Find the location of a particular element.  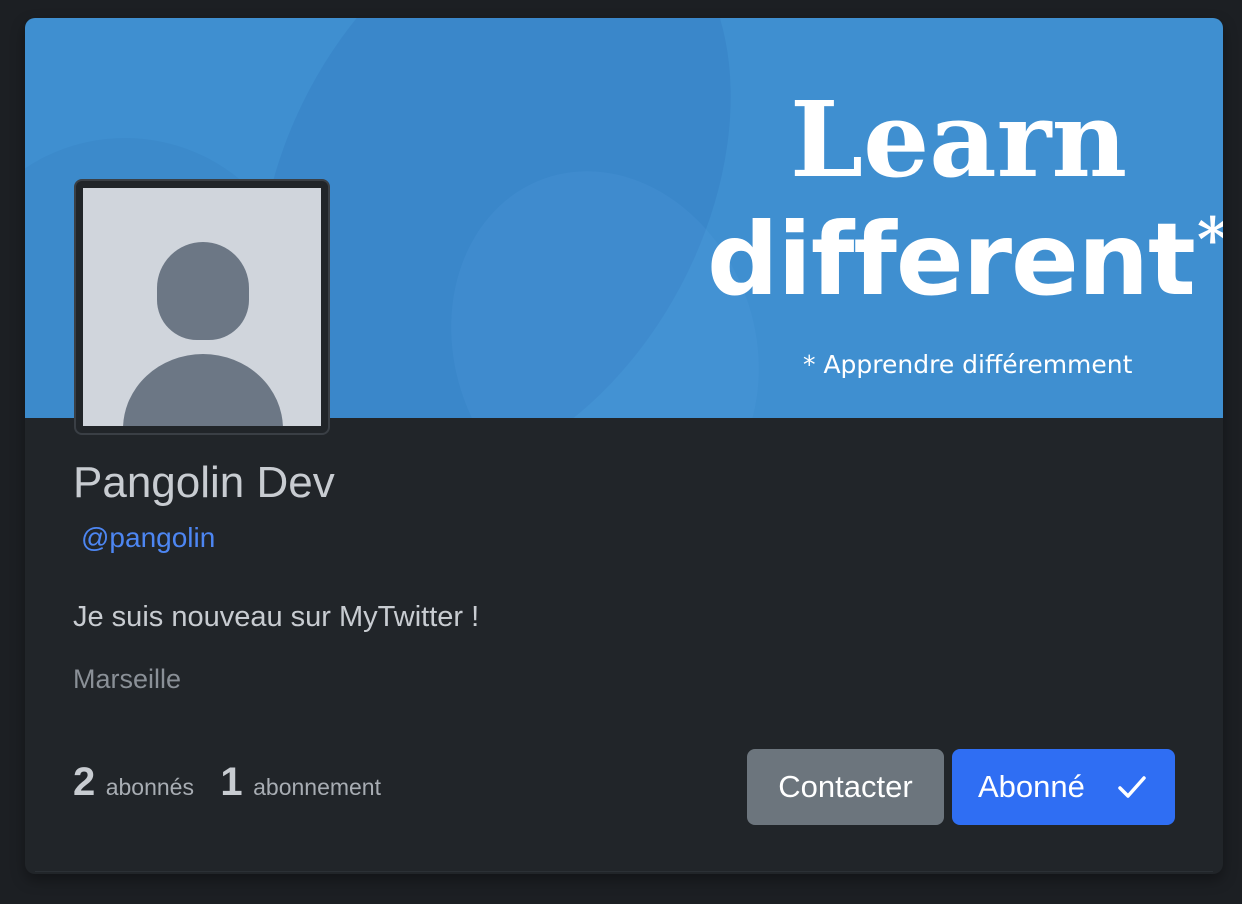

banner-line-learn: Learn is located at coordinates (959, 139).